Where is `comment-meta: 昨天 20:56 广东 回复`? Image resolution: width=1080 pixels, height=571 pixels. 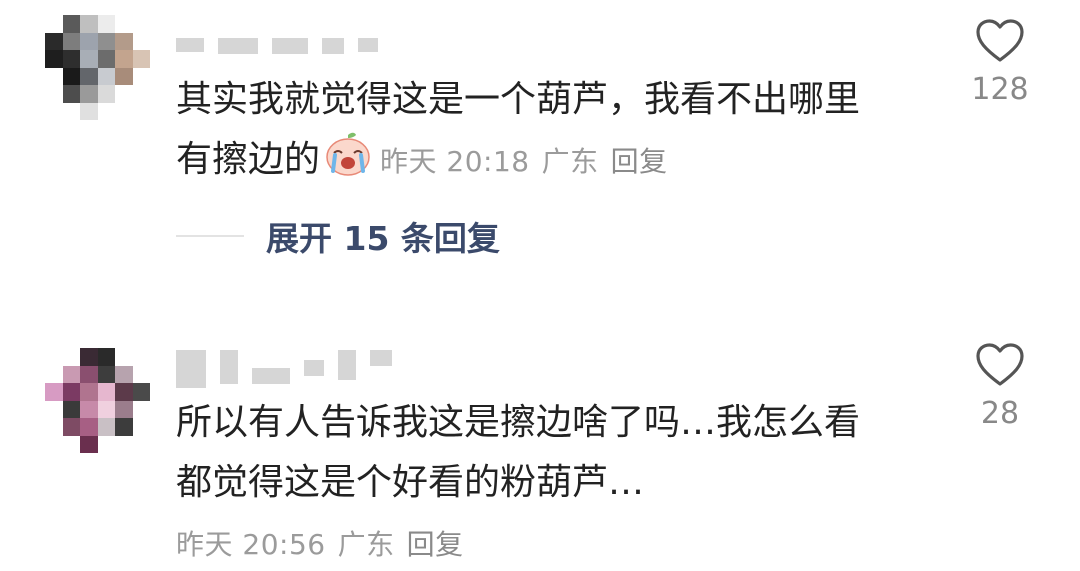
comment-meta: 昨天 20:56 广东 回复 is located at coordinates (326, 543).